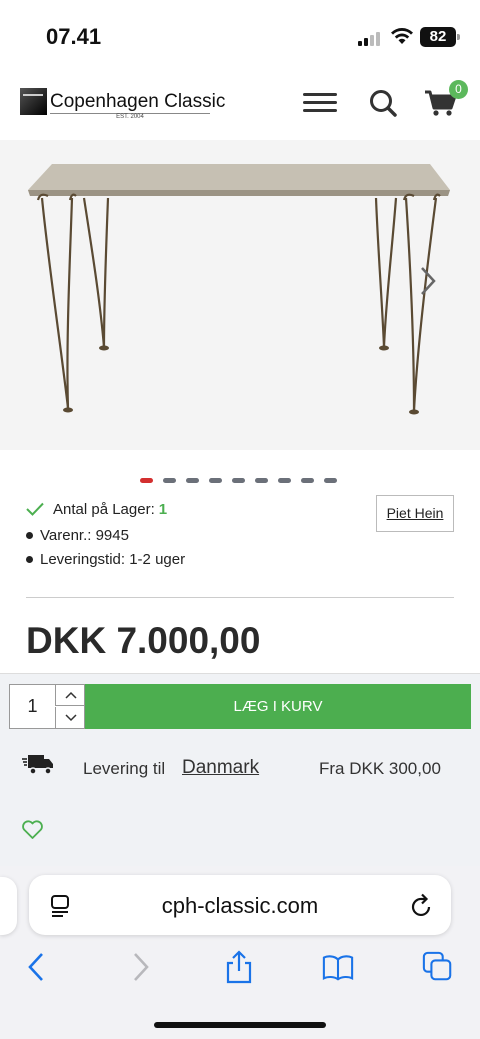 This screenshot has width=480, height=1039. What do you see at coordinates (32, 706) in the screenshot?
I see `quantity-input: 1` at bounding box center [32, 706].